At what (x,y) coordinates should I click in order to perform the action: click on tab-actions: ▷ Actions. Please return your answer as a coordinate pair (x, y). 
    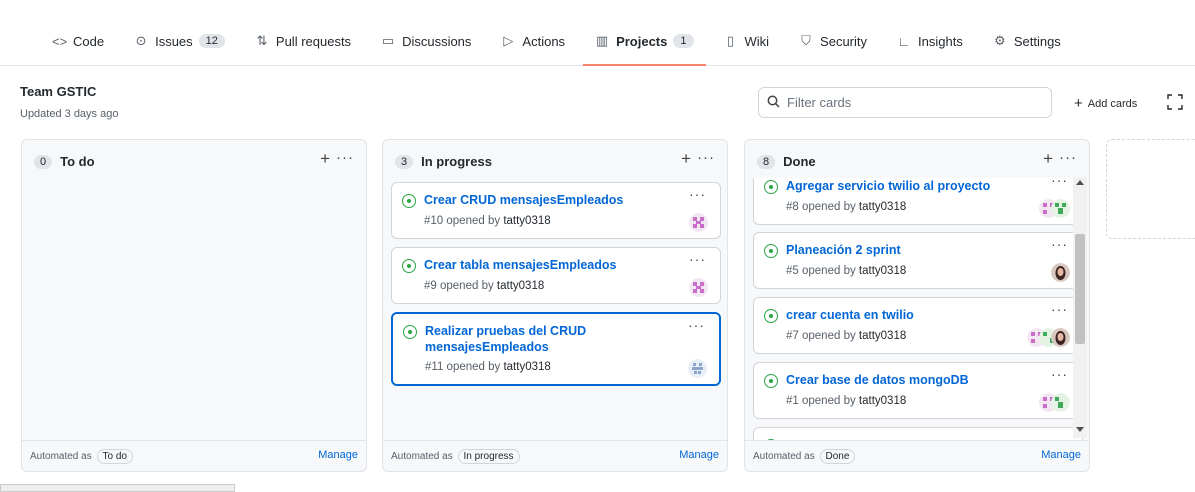
    Looking at the image, I should click on (533, 41).